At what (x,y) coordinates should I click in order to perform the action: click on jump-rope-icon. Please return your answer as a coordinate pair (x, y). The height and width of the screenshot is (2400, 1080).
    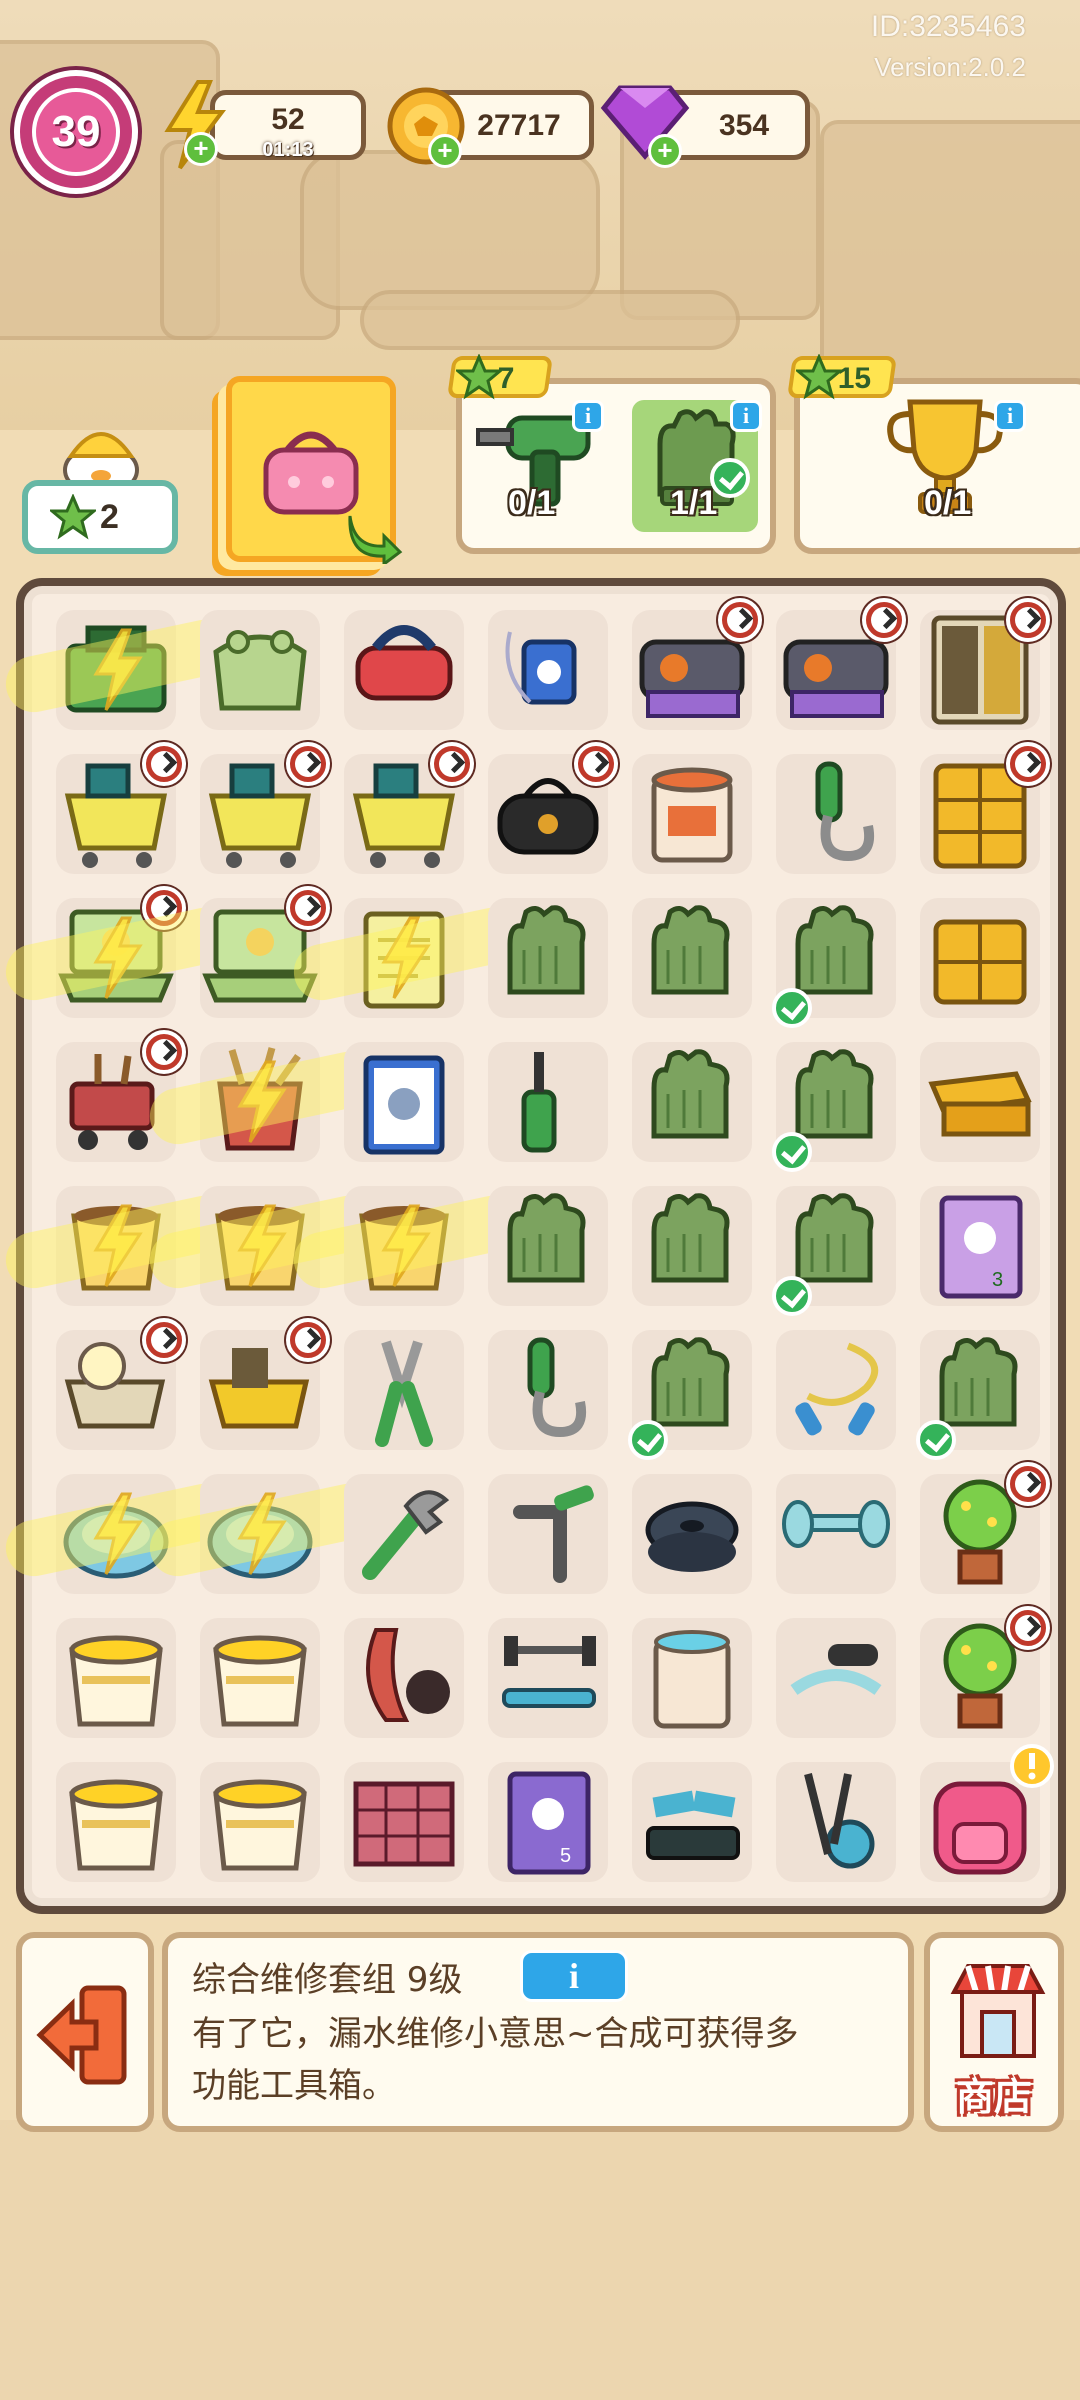
    Looking at the image, I should click on (836, 1390).